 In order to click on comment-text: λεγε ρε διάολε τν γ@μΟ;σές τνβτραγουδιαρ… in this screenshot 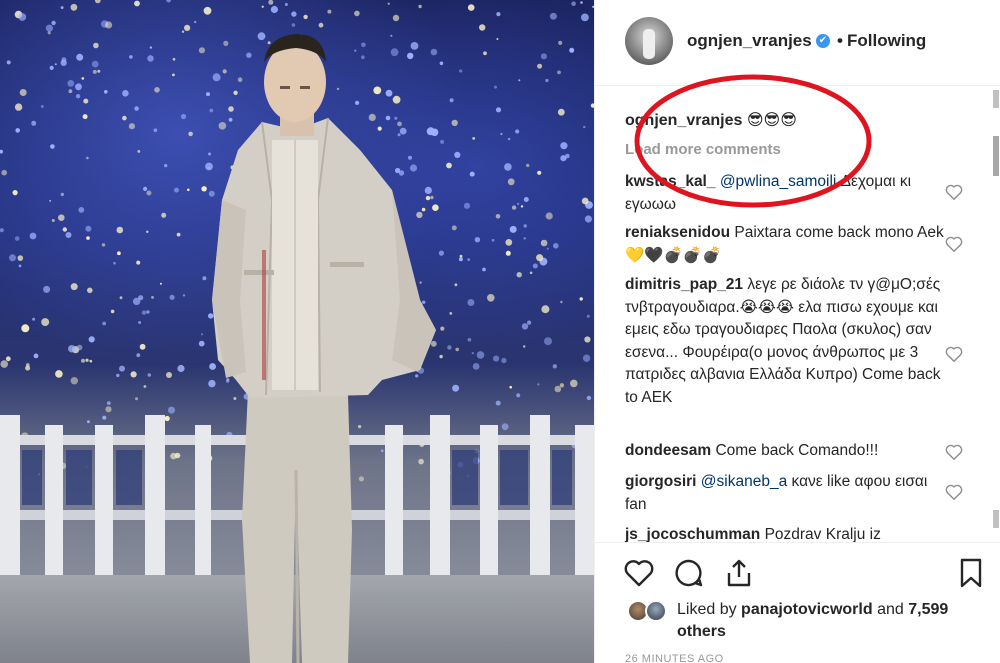, I will do `click(783, 341)`.